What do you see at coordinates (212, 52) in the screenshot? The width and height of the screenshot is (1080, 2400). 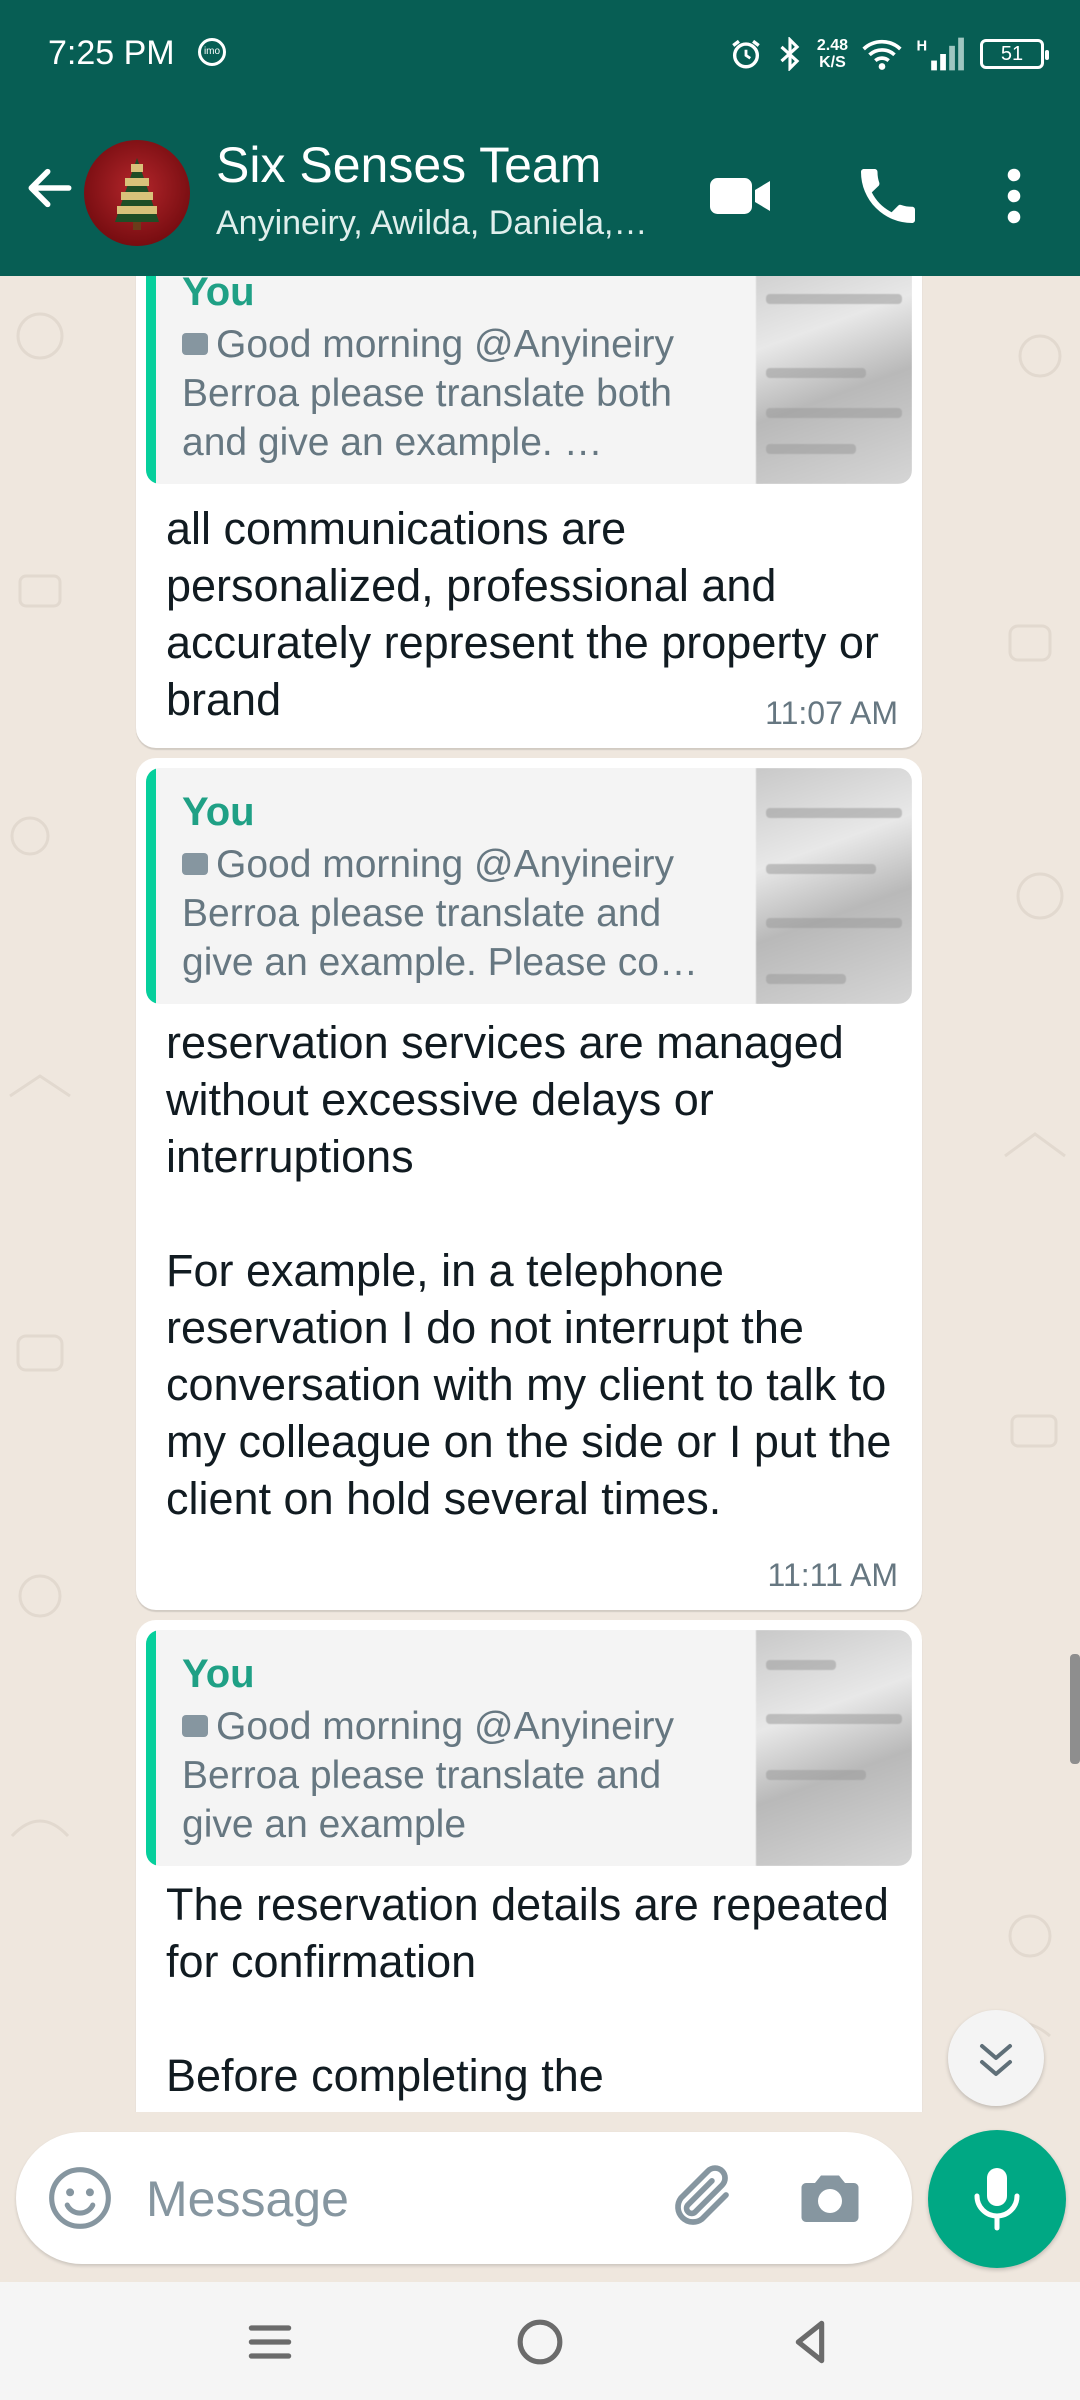 I see `notification-icon: imo` at bounding box center [212, 52].